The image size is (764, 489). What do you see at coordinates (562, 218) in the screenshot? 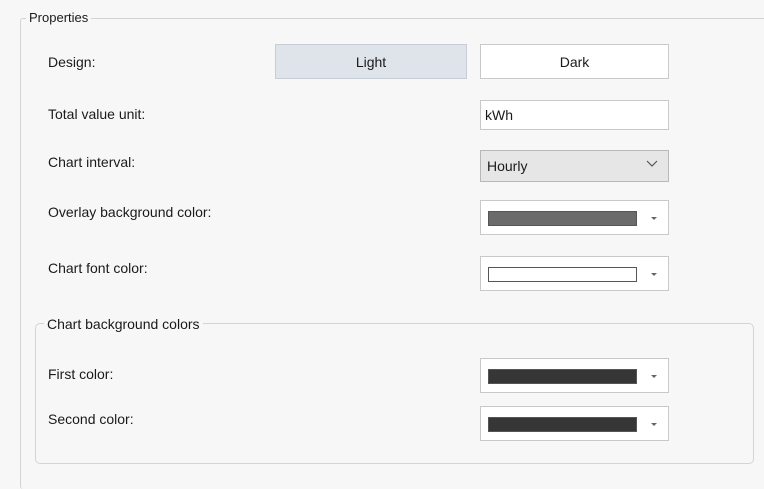
I see `overlay-background-color-swatch` at bounding box center [562, 218].